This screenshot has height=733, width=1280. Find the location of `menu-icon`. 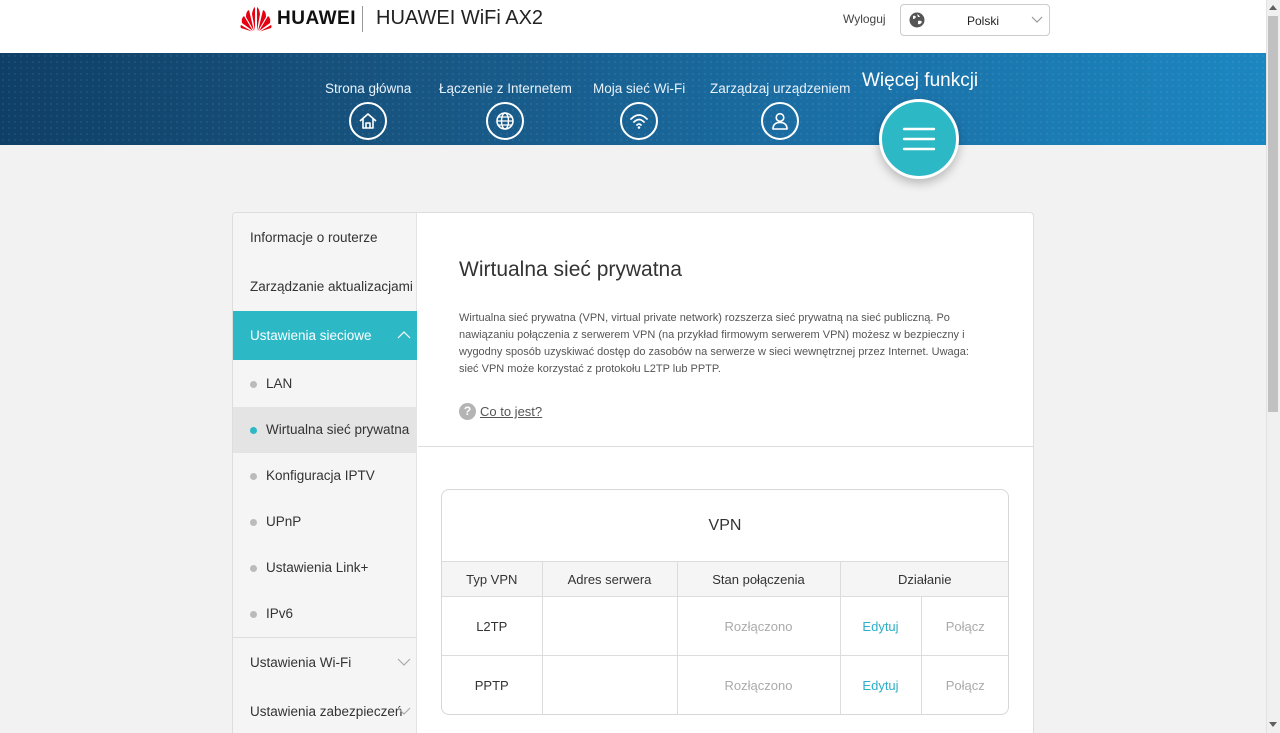

menu-icon is located at coordinates (919, 139).